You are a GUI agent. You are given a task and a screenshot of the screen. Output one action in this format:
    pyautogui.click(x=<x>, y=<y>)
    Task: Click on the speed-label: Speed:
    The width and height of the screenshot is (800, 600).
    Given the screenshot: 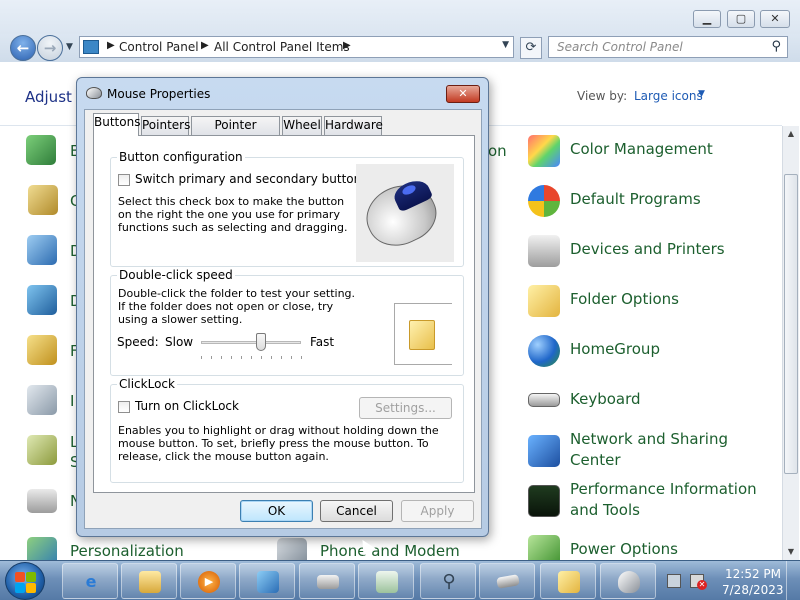 What is the action you would take?
    pyautogui.click(x=138, y=342)
    